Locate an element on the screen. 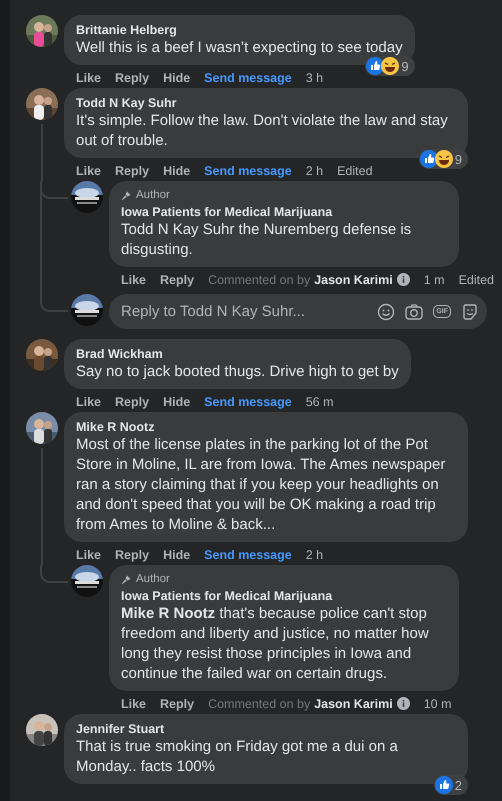  timestamp: 3 h is located at coordinates (315, 77).